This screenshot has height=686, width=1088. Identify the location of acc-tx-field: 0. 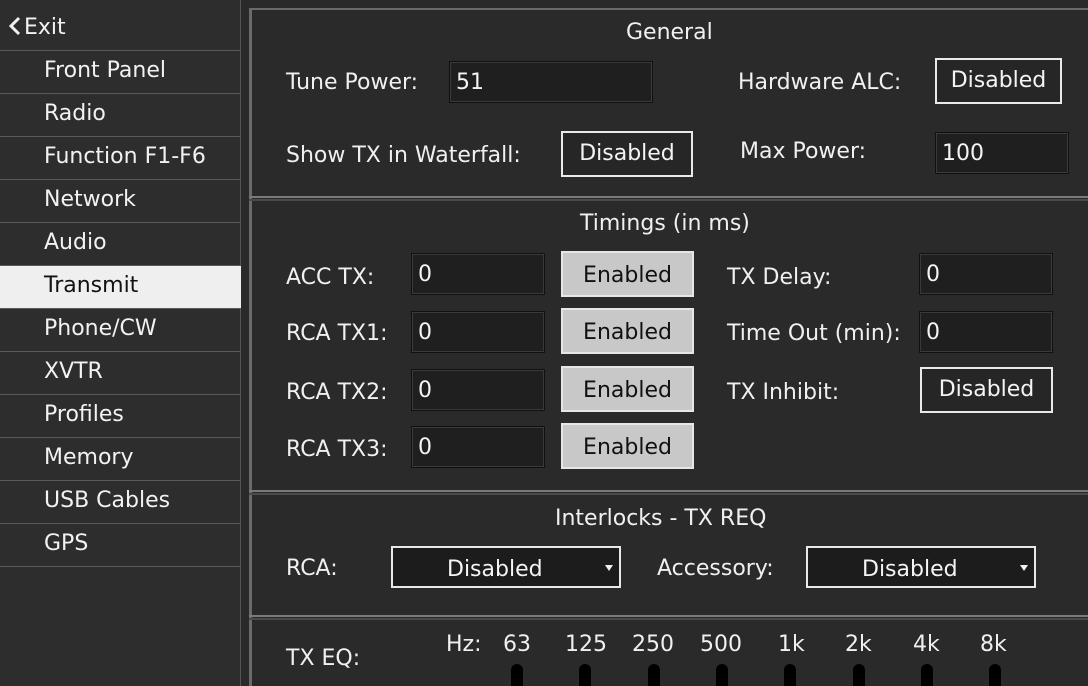
(478, 274).